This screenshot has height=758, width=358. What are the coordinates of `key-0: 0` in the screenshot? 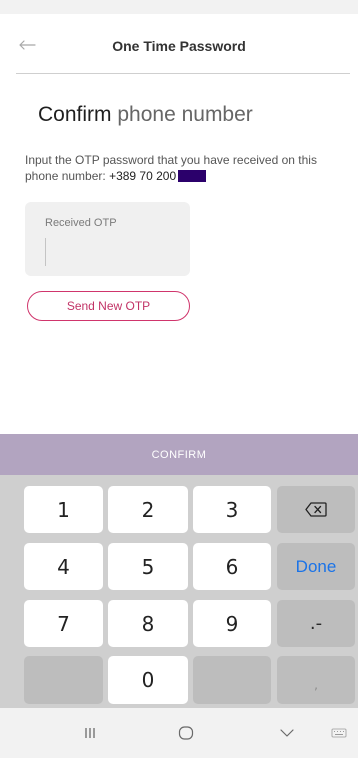 It's located at (148, 680).